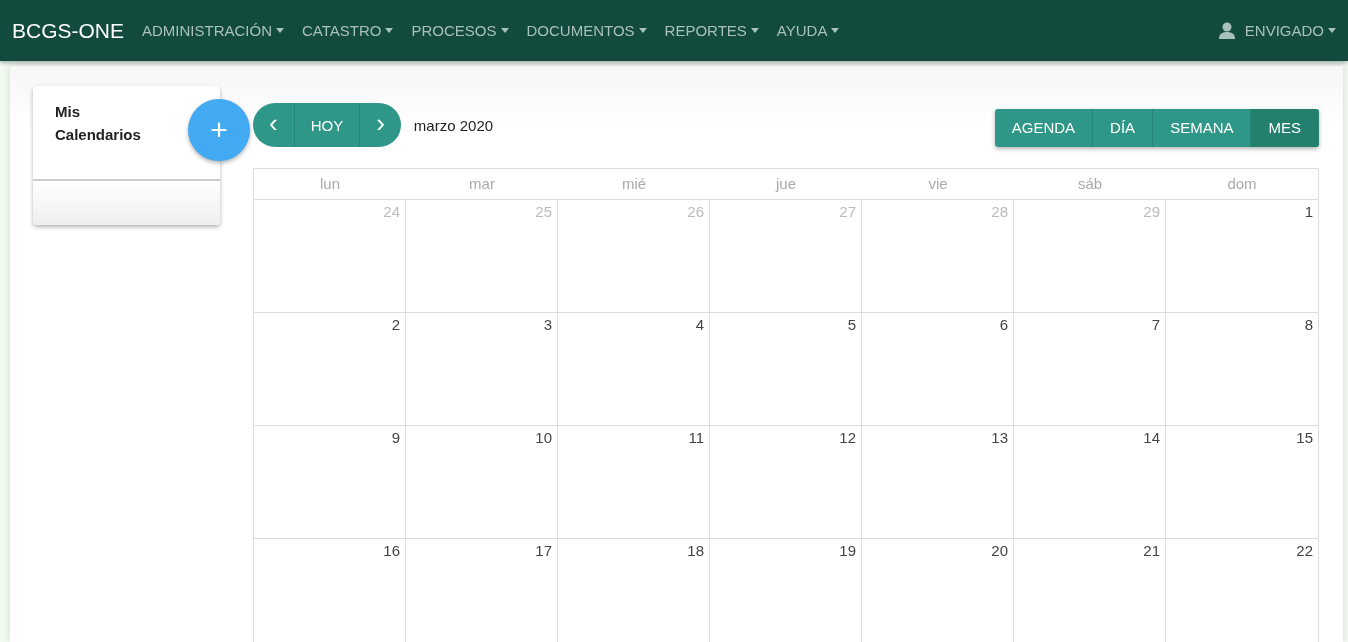 Image resolution: width=1348 pixels, height=642 pixels. Describe the element at coordinates (634, 369) in the screenshot. I see `day-cell: 4` at that location.